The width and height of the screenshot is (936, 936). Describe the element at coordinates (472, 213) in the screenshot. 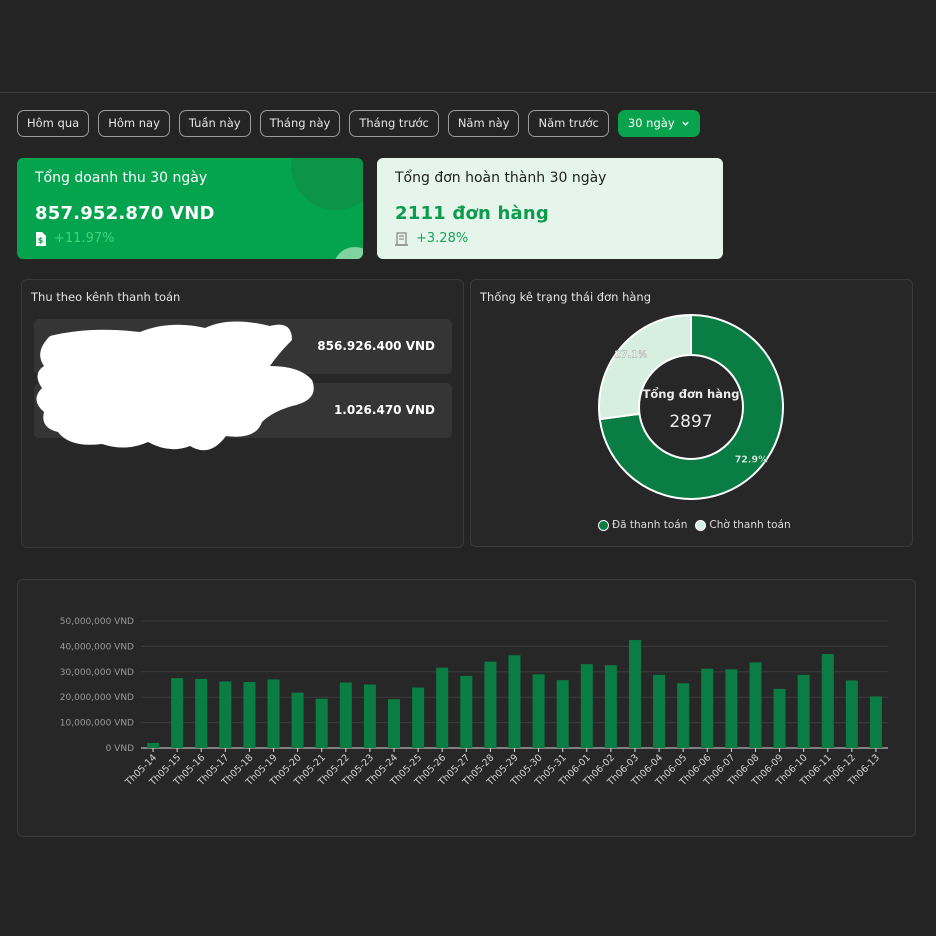

I see `orders-value: 2111 đơn hàng` at that location.